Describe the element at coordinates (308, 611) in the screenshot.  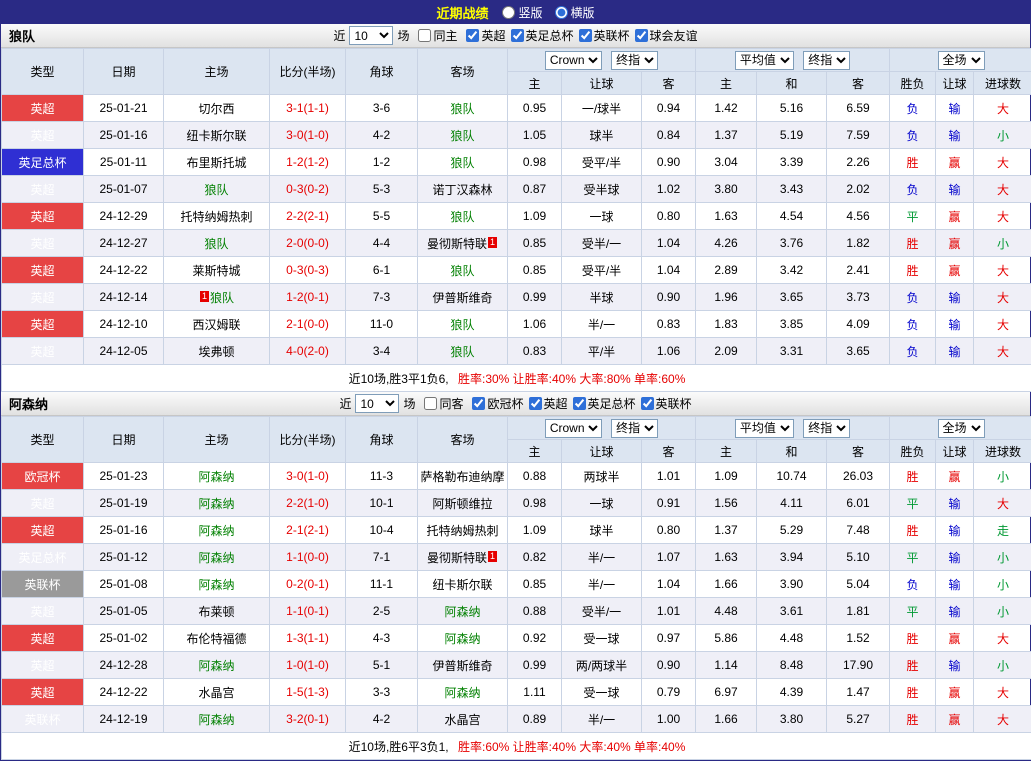
I see `match-score: 1-1(0-1)` at that location.